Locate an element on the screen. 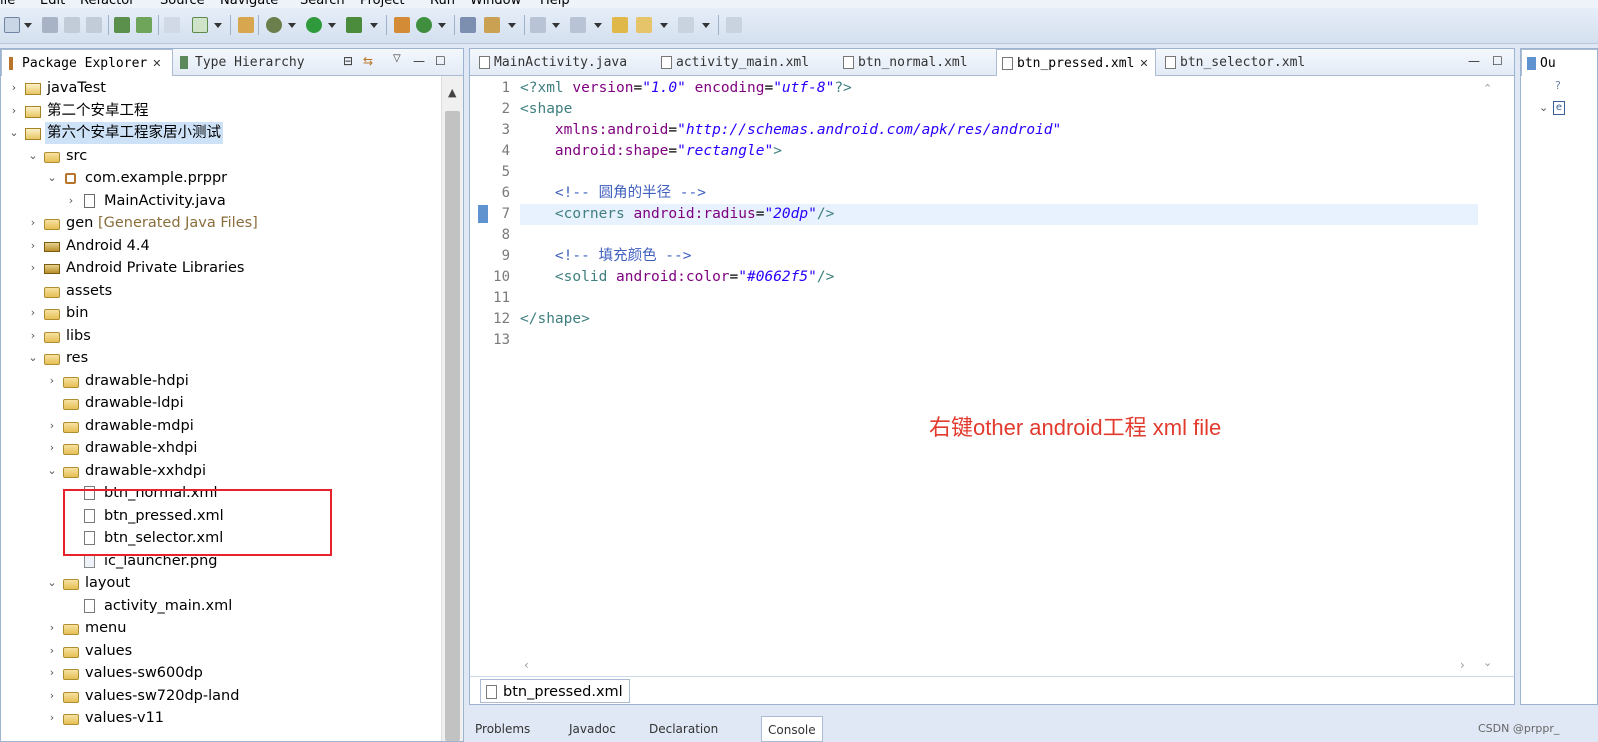 The height and width of the screenshot is (742, 1598). save-all-icon is located at coordinates (72, 25).